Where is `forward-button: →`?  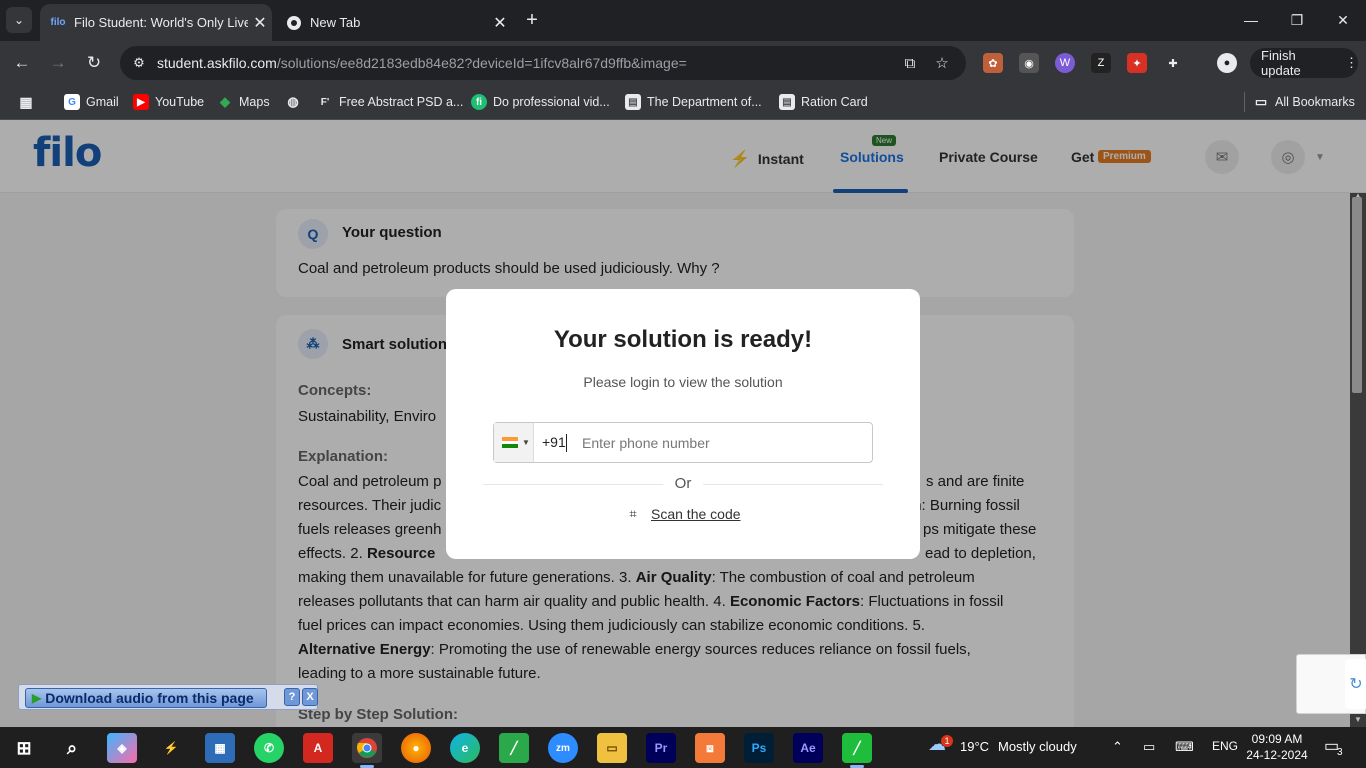 forward-button: → is located at coordinates (58, 63).